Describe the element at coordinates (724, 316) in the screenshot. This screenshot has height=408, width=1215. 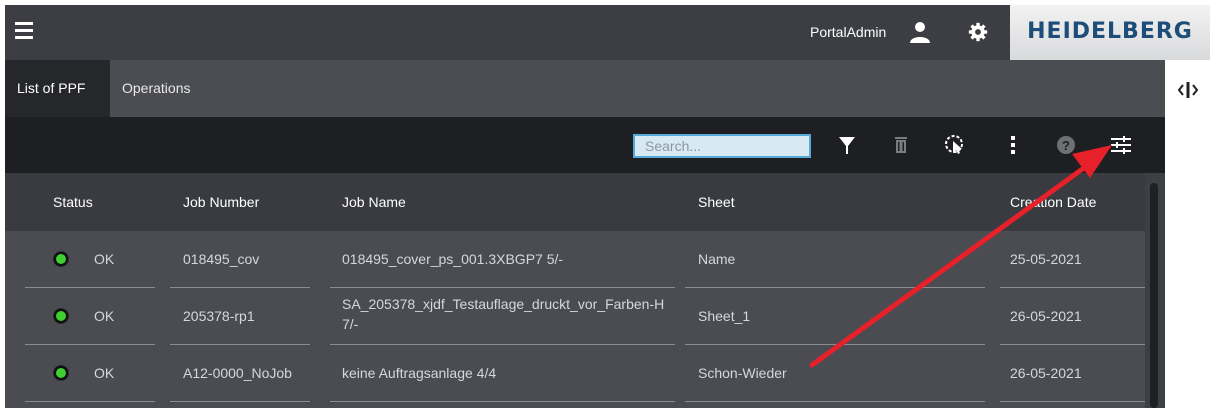
I see `sheet-cell: Sheet_1` at that location.